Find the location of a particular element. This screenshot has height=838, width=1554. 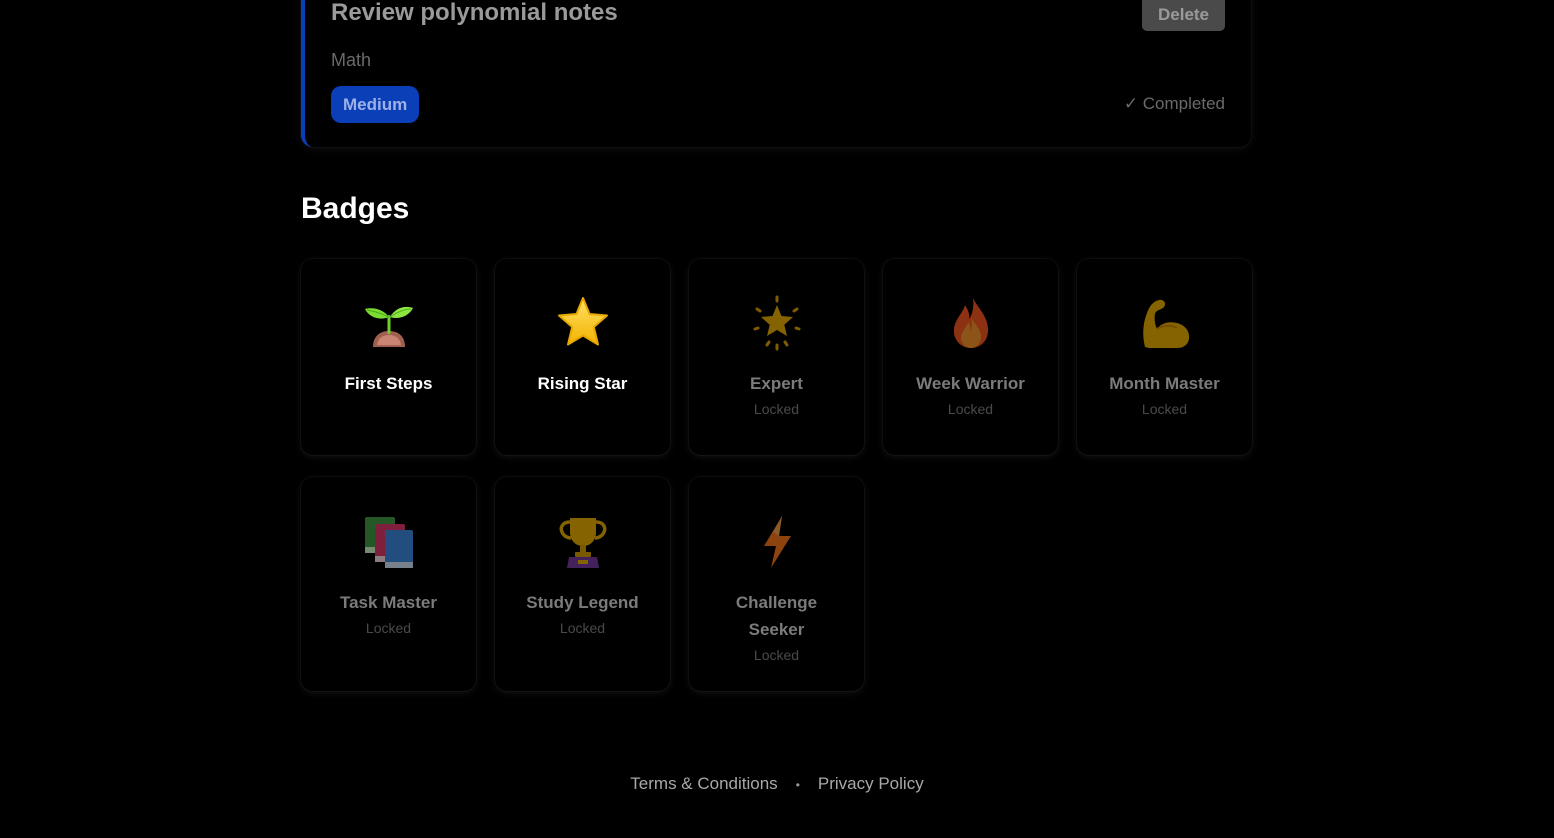

terms-link: Terms & Conditions is located at coordinates (703, 783).